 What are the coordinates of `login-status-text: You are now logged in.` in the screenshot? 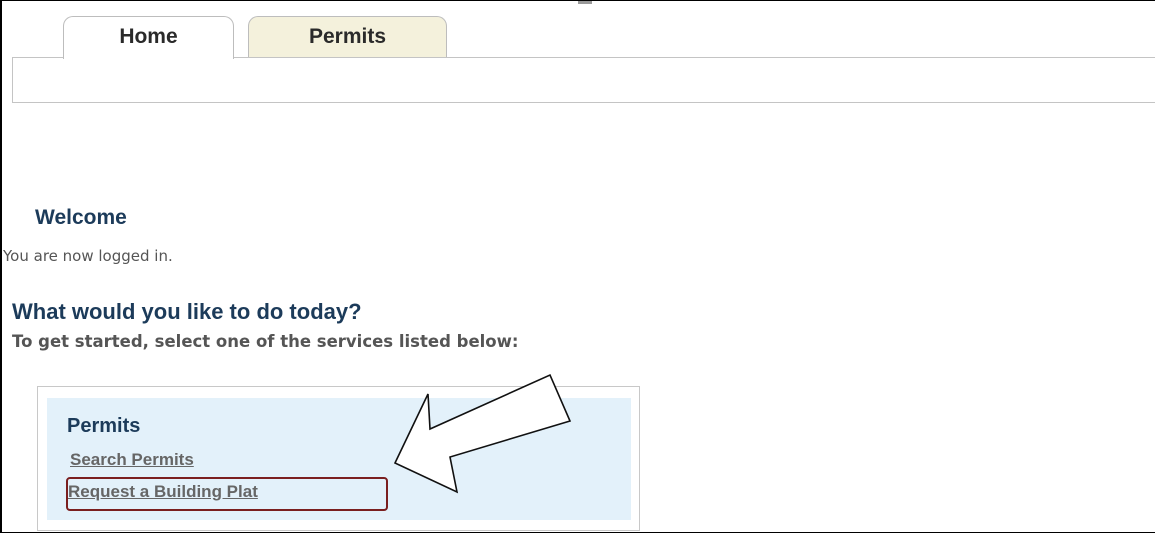 It's located at (88, 256).